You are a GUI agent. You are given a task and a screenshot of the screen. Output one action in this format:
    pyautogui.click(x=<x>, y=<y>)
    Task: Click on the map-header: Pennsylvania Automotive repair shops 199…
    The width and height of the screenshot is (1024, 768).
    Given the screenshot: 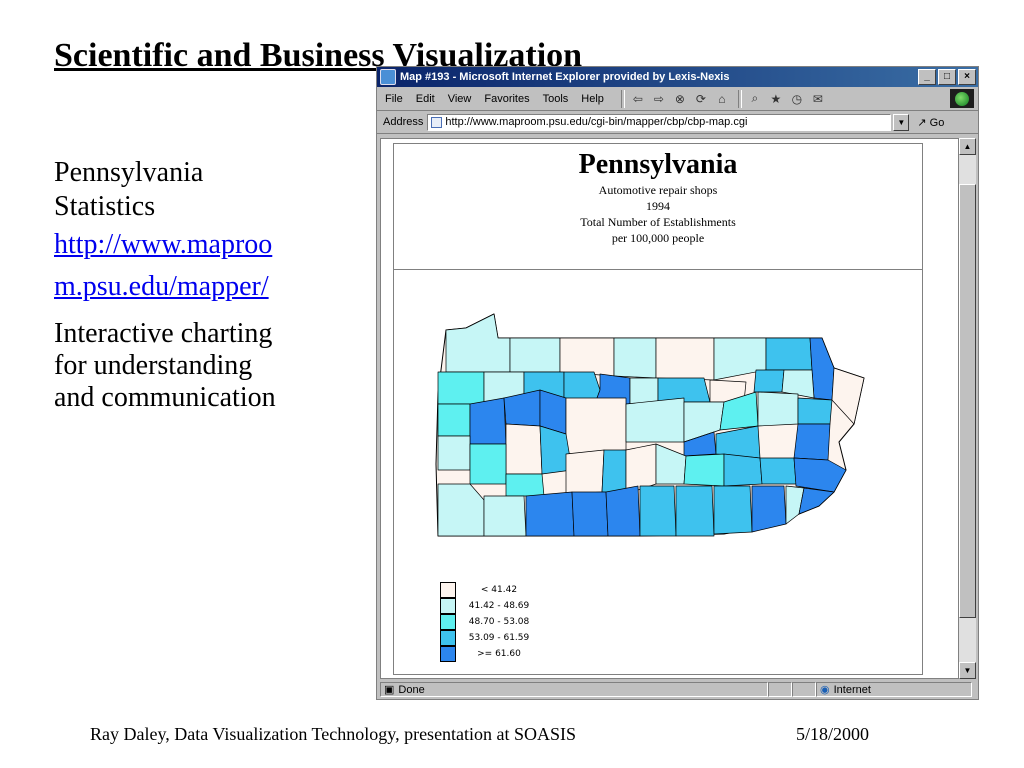 What is the action you would take?
    pyautogui.click(x=658, y=207)
    